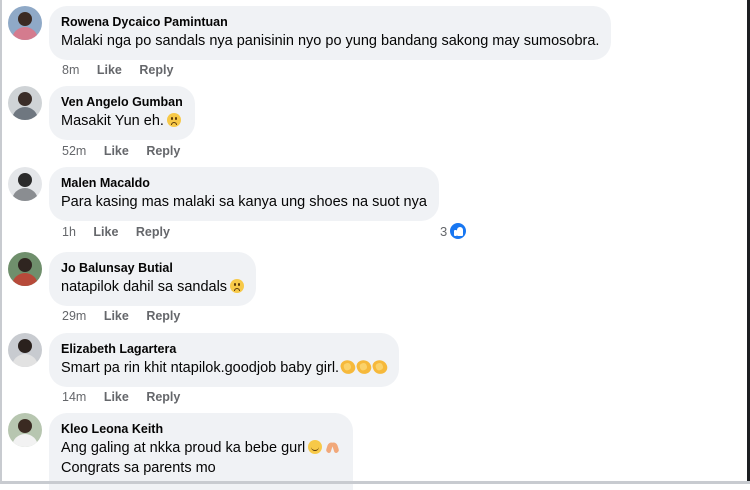 The height and width of the screenshot is (490, 750). Describe the element at coordinates (69, 232) in the screenshot. I see `comment-time: 1h` at that location.